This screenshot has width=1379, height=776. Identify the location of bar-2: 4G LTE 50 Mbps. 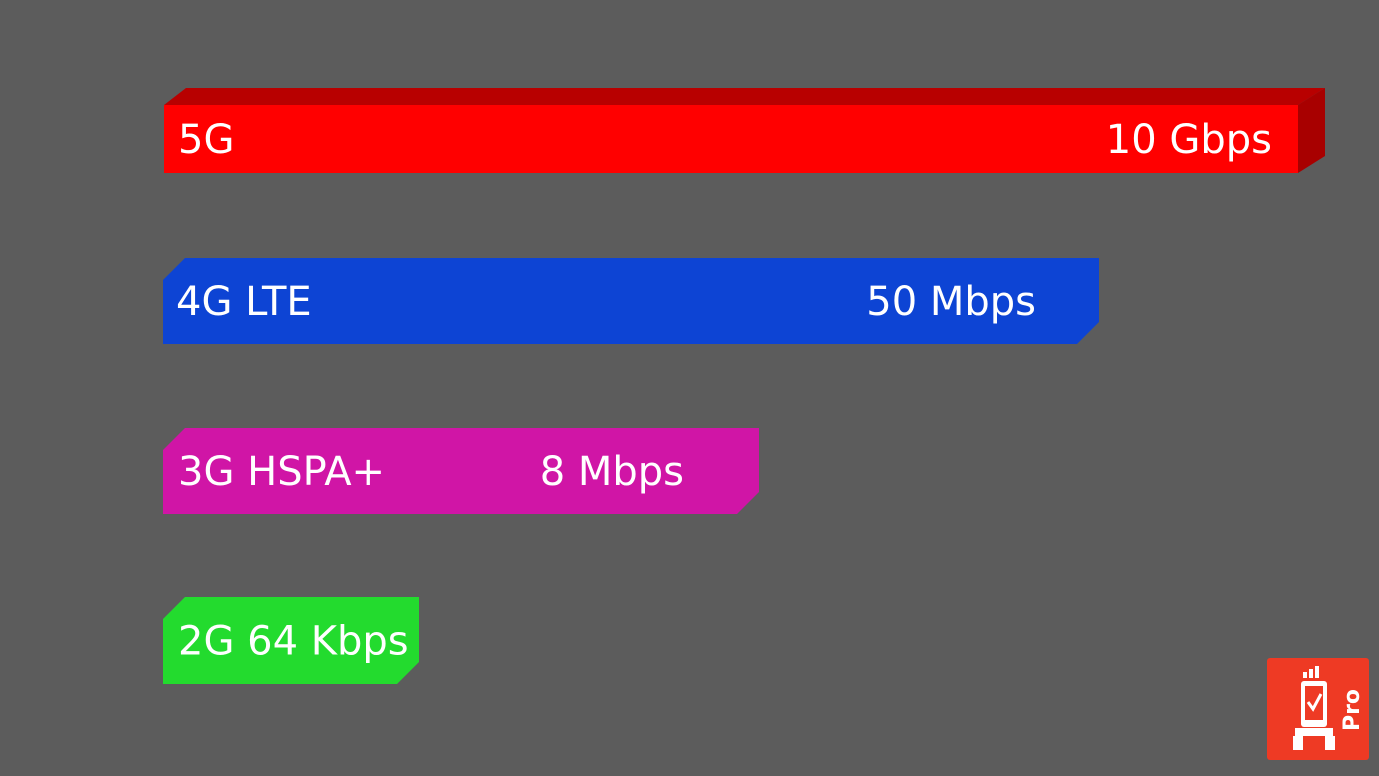
(631, 301).